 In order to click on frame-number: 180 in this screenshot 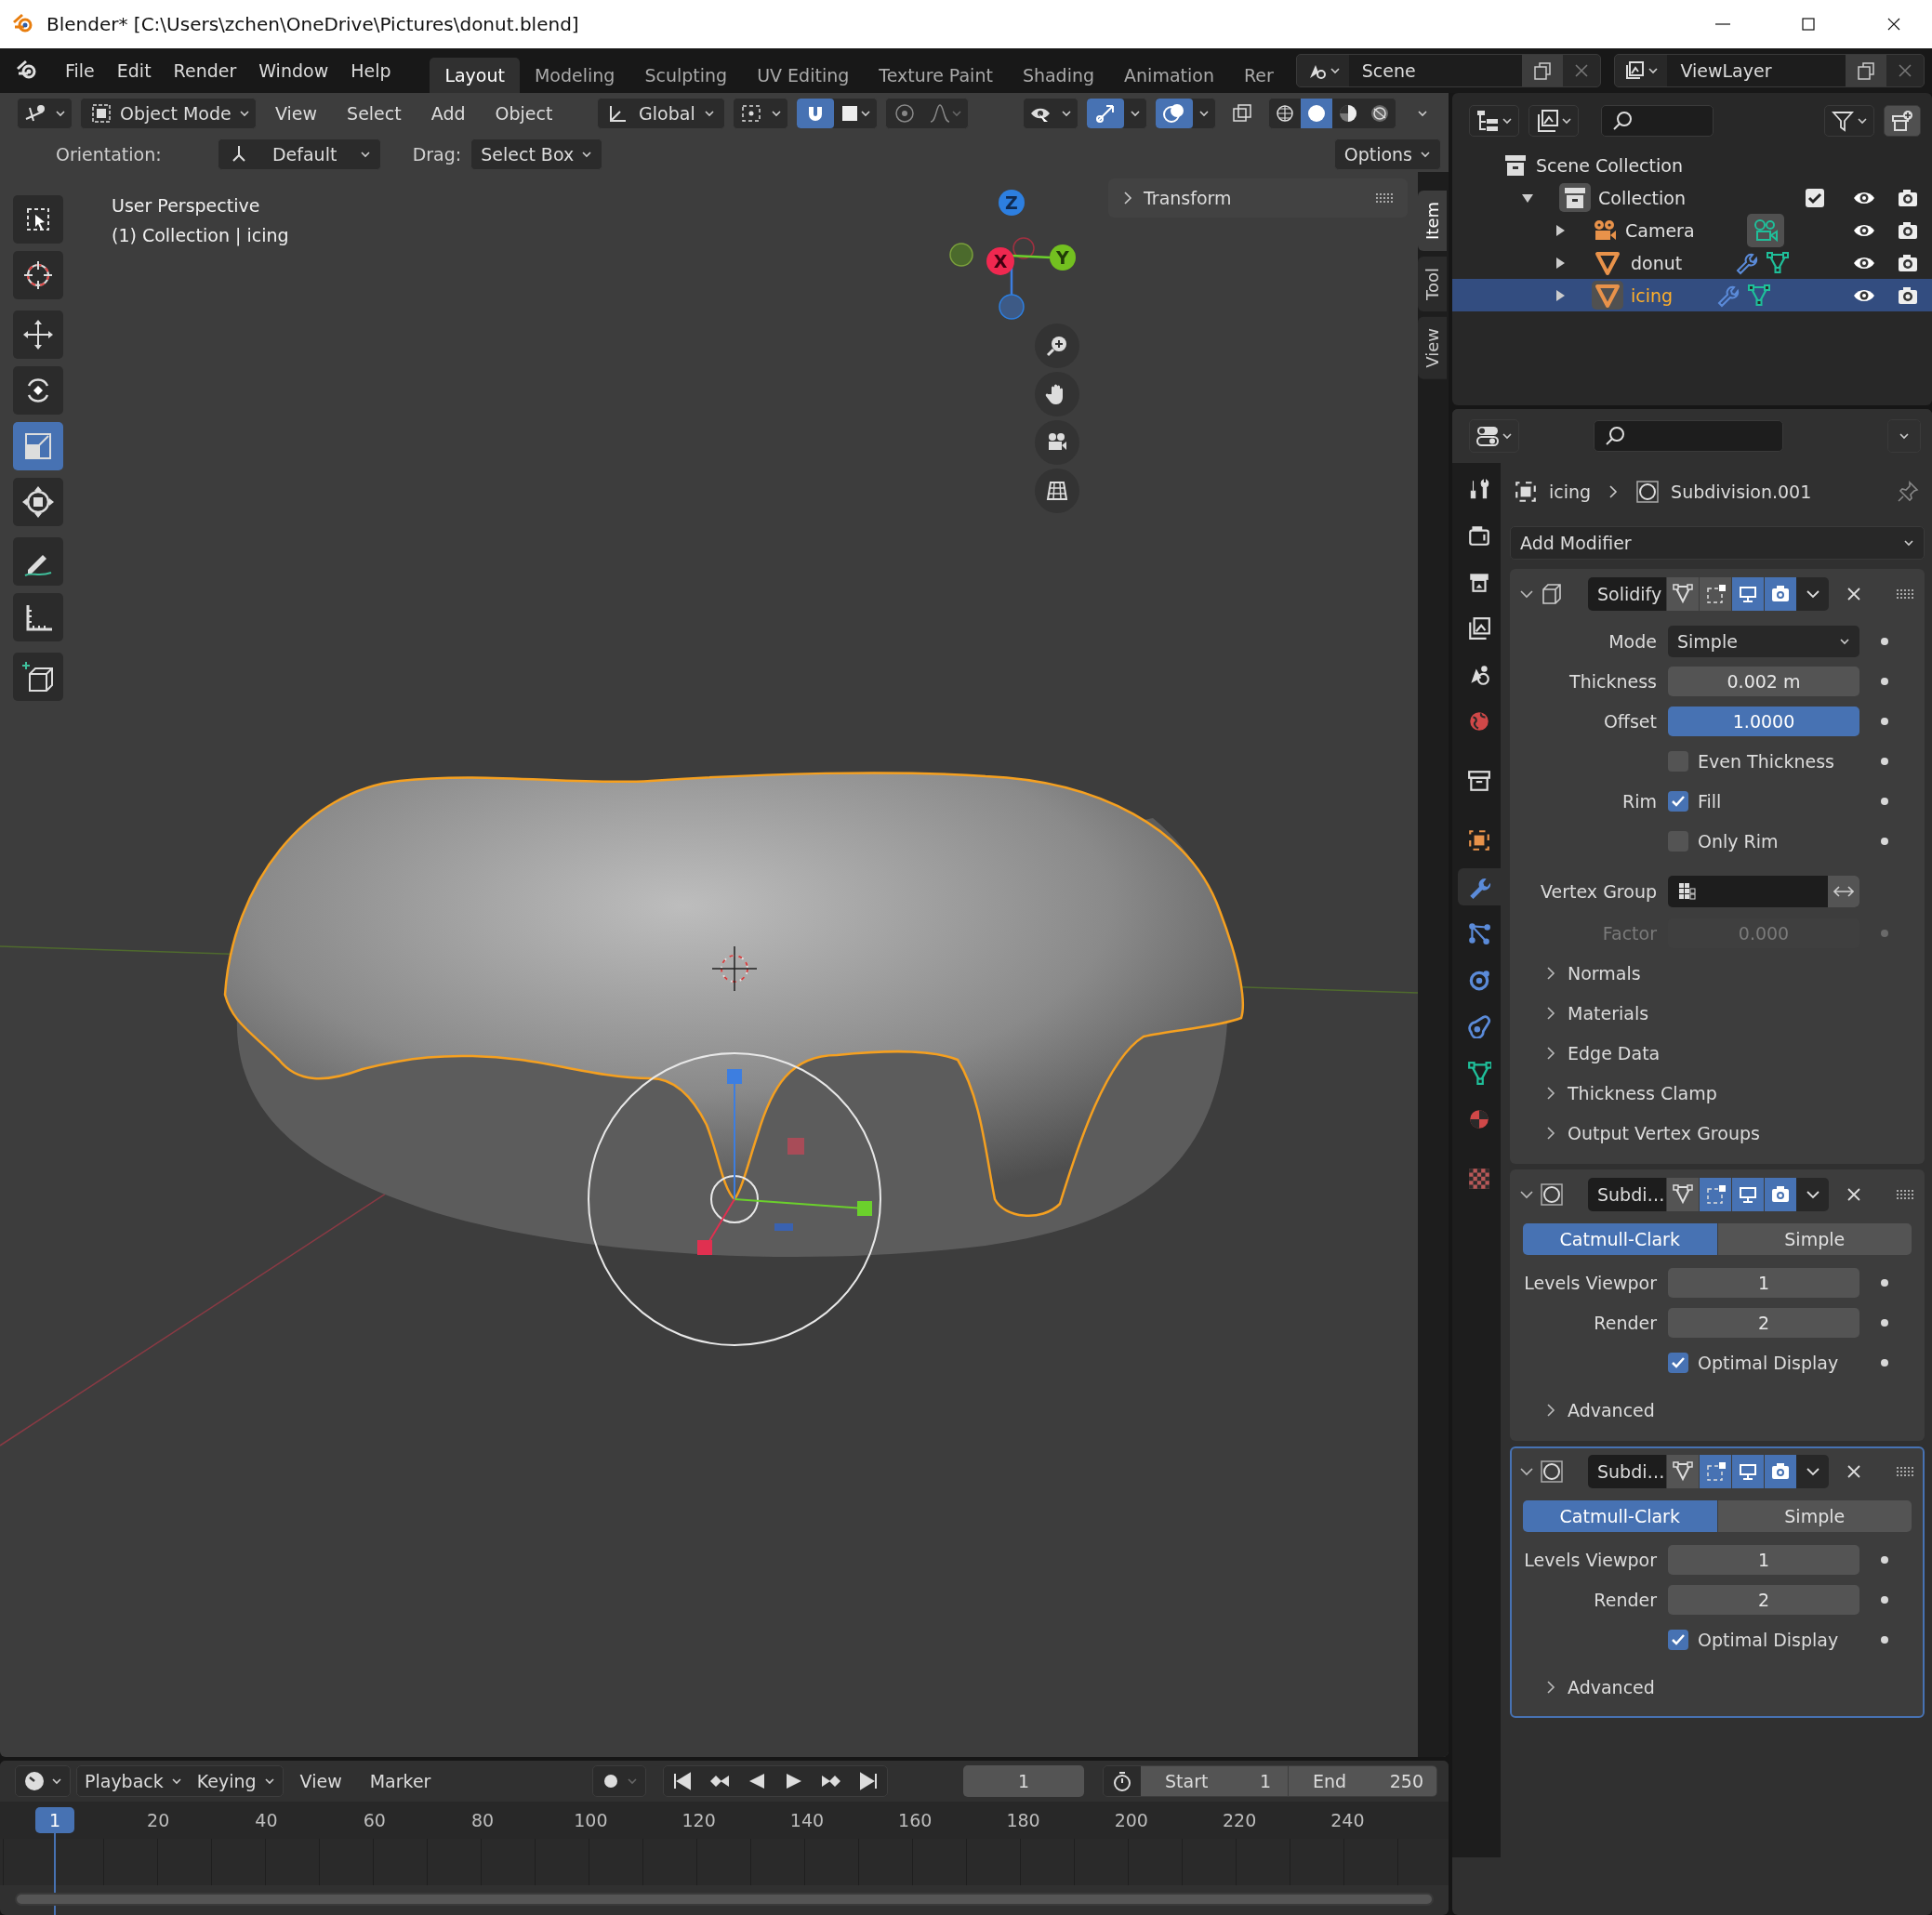, I will do `click(1023, 1821)`.